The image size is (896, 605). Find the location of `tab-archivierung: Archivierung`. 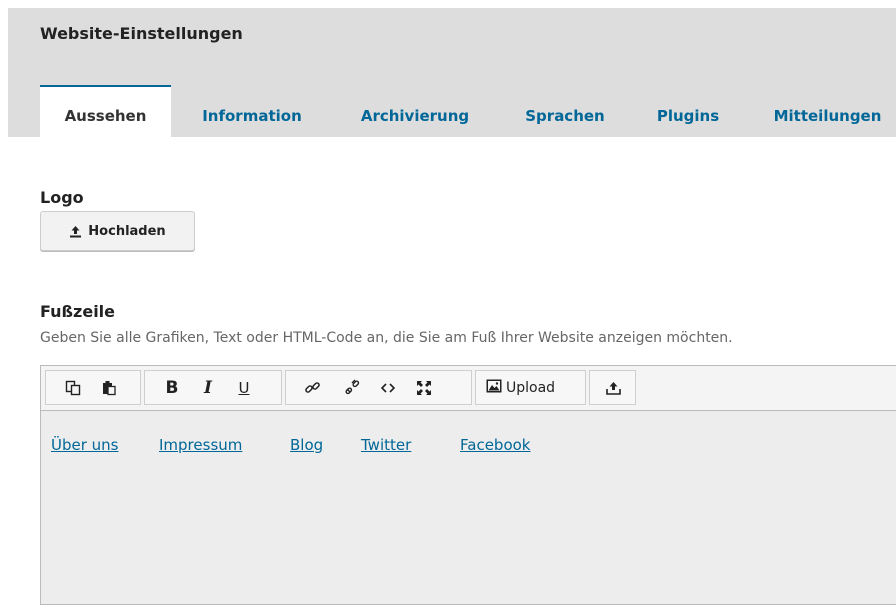

tab-archivierung: Archivierung is located at coordinates (415, 111).